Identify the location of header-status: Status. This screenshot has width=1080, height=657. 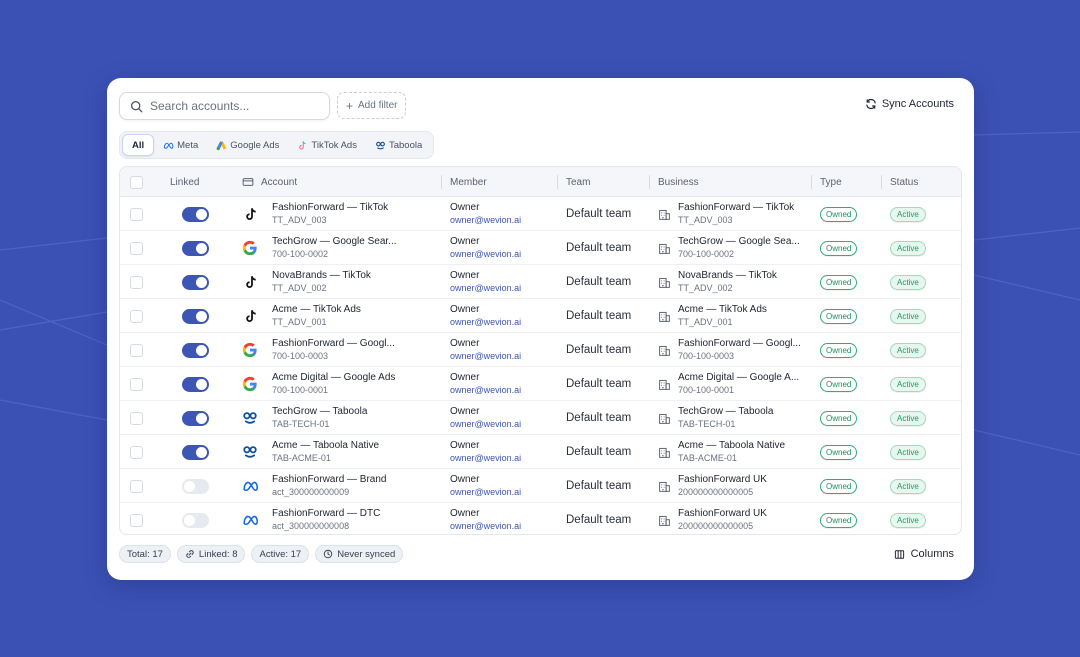
(899, 182).